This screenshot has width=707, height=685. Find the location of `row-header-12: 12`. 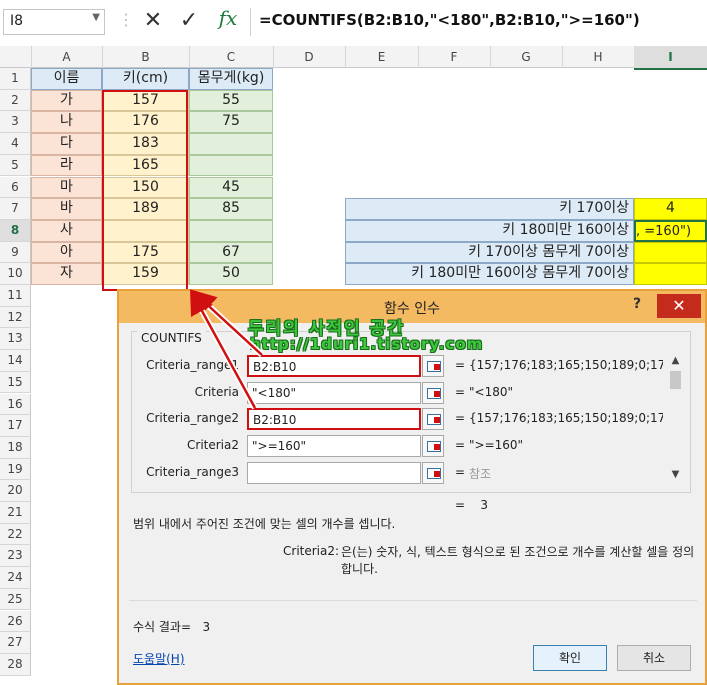

row-header-12: 12 is located at coordinates (15, 317).